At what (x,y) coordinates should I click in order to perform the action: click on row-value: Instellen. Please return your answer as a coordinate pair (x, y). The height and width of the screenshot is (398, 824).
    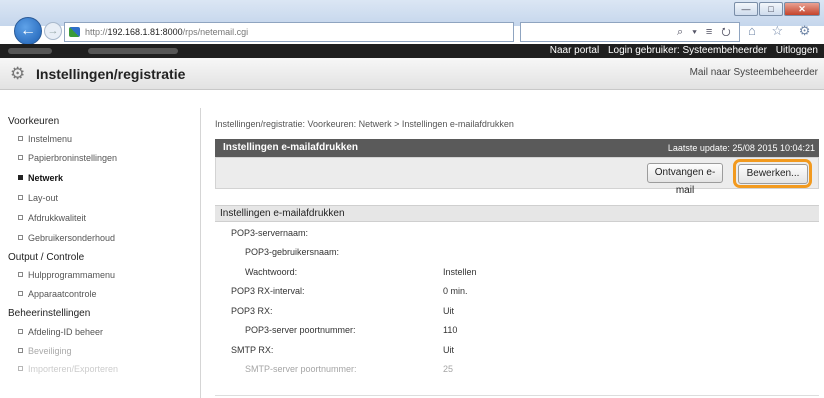
    Looking at the image, I should click on (460, 272).